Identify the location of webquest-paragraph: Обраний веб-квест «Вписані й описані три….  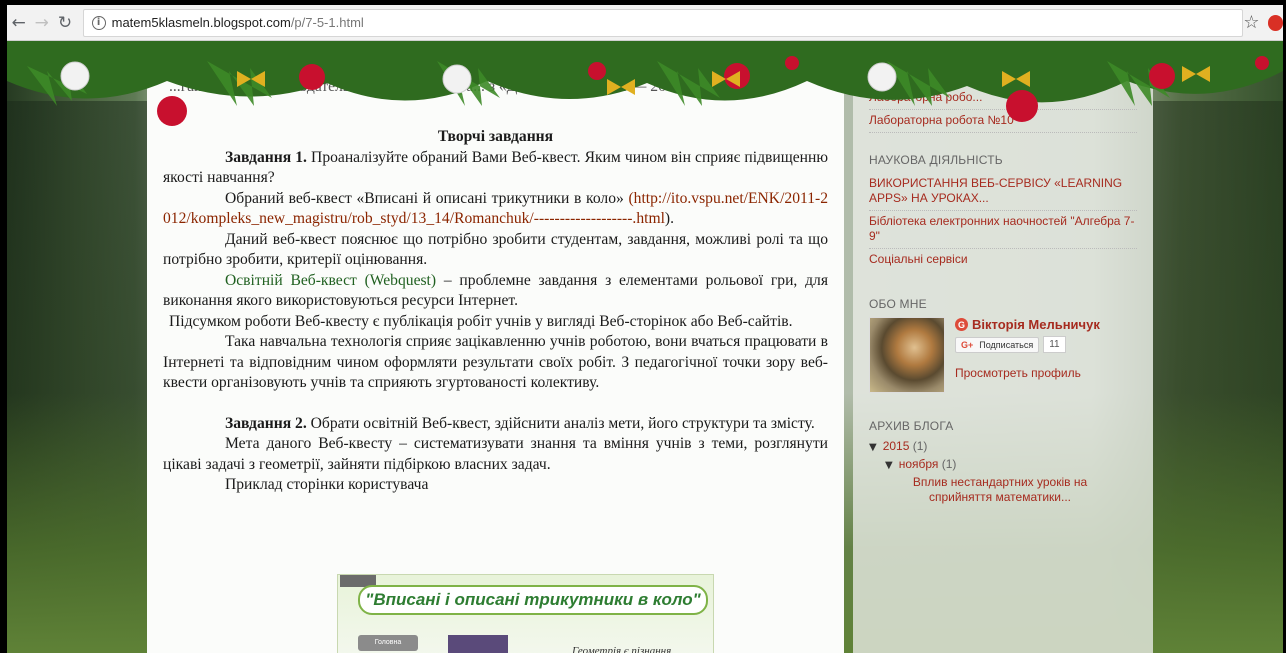
(495, 209).